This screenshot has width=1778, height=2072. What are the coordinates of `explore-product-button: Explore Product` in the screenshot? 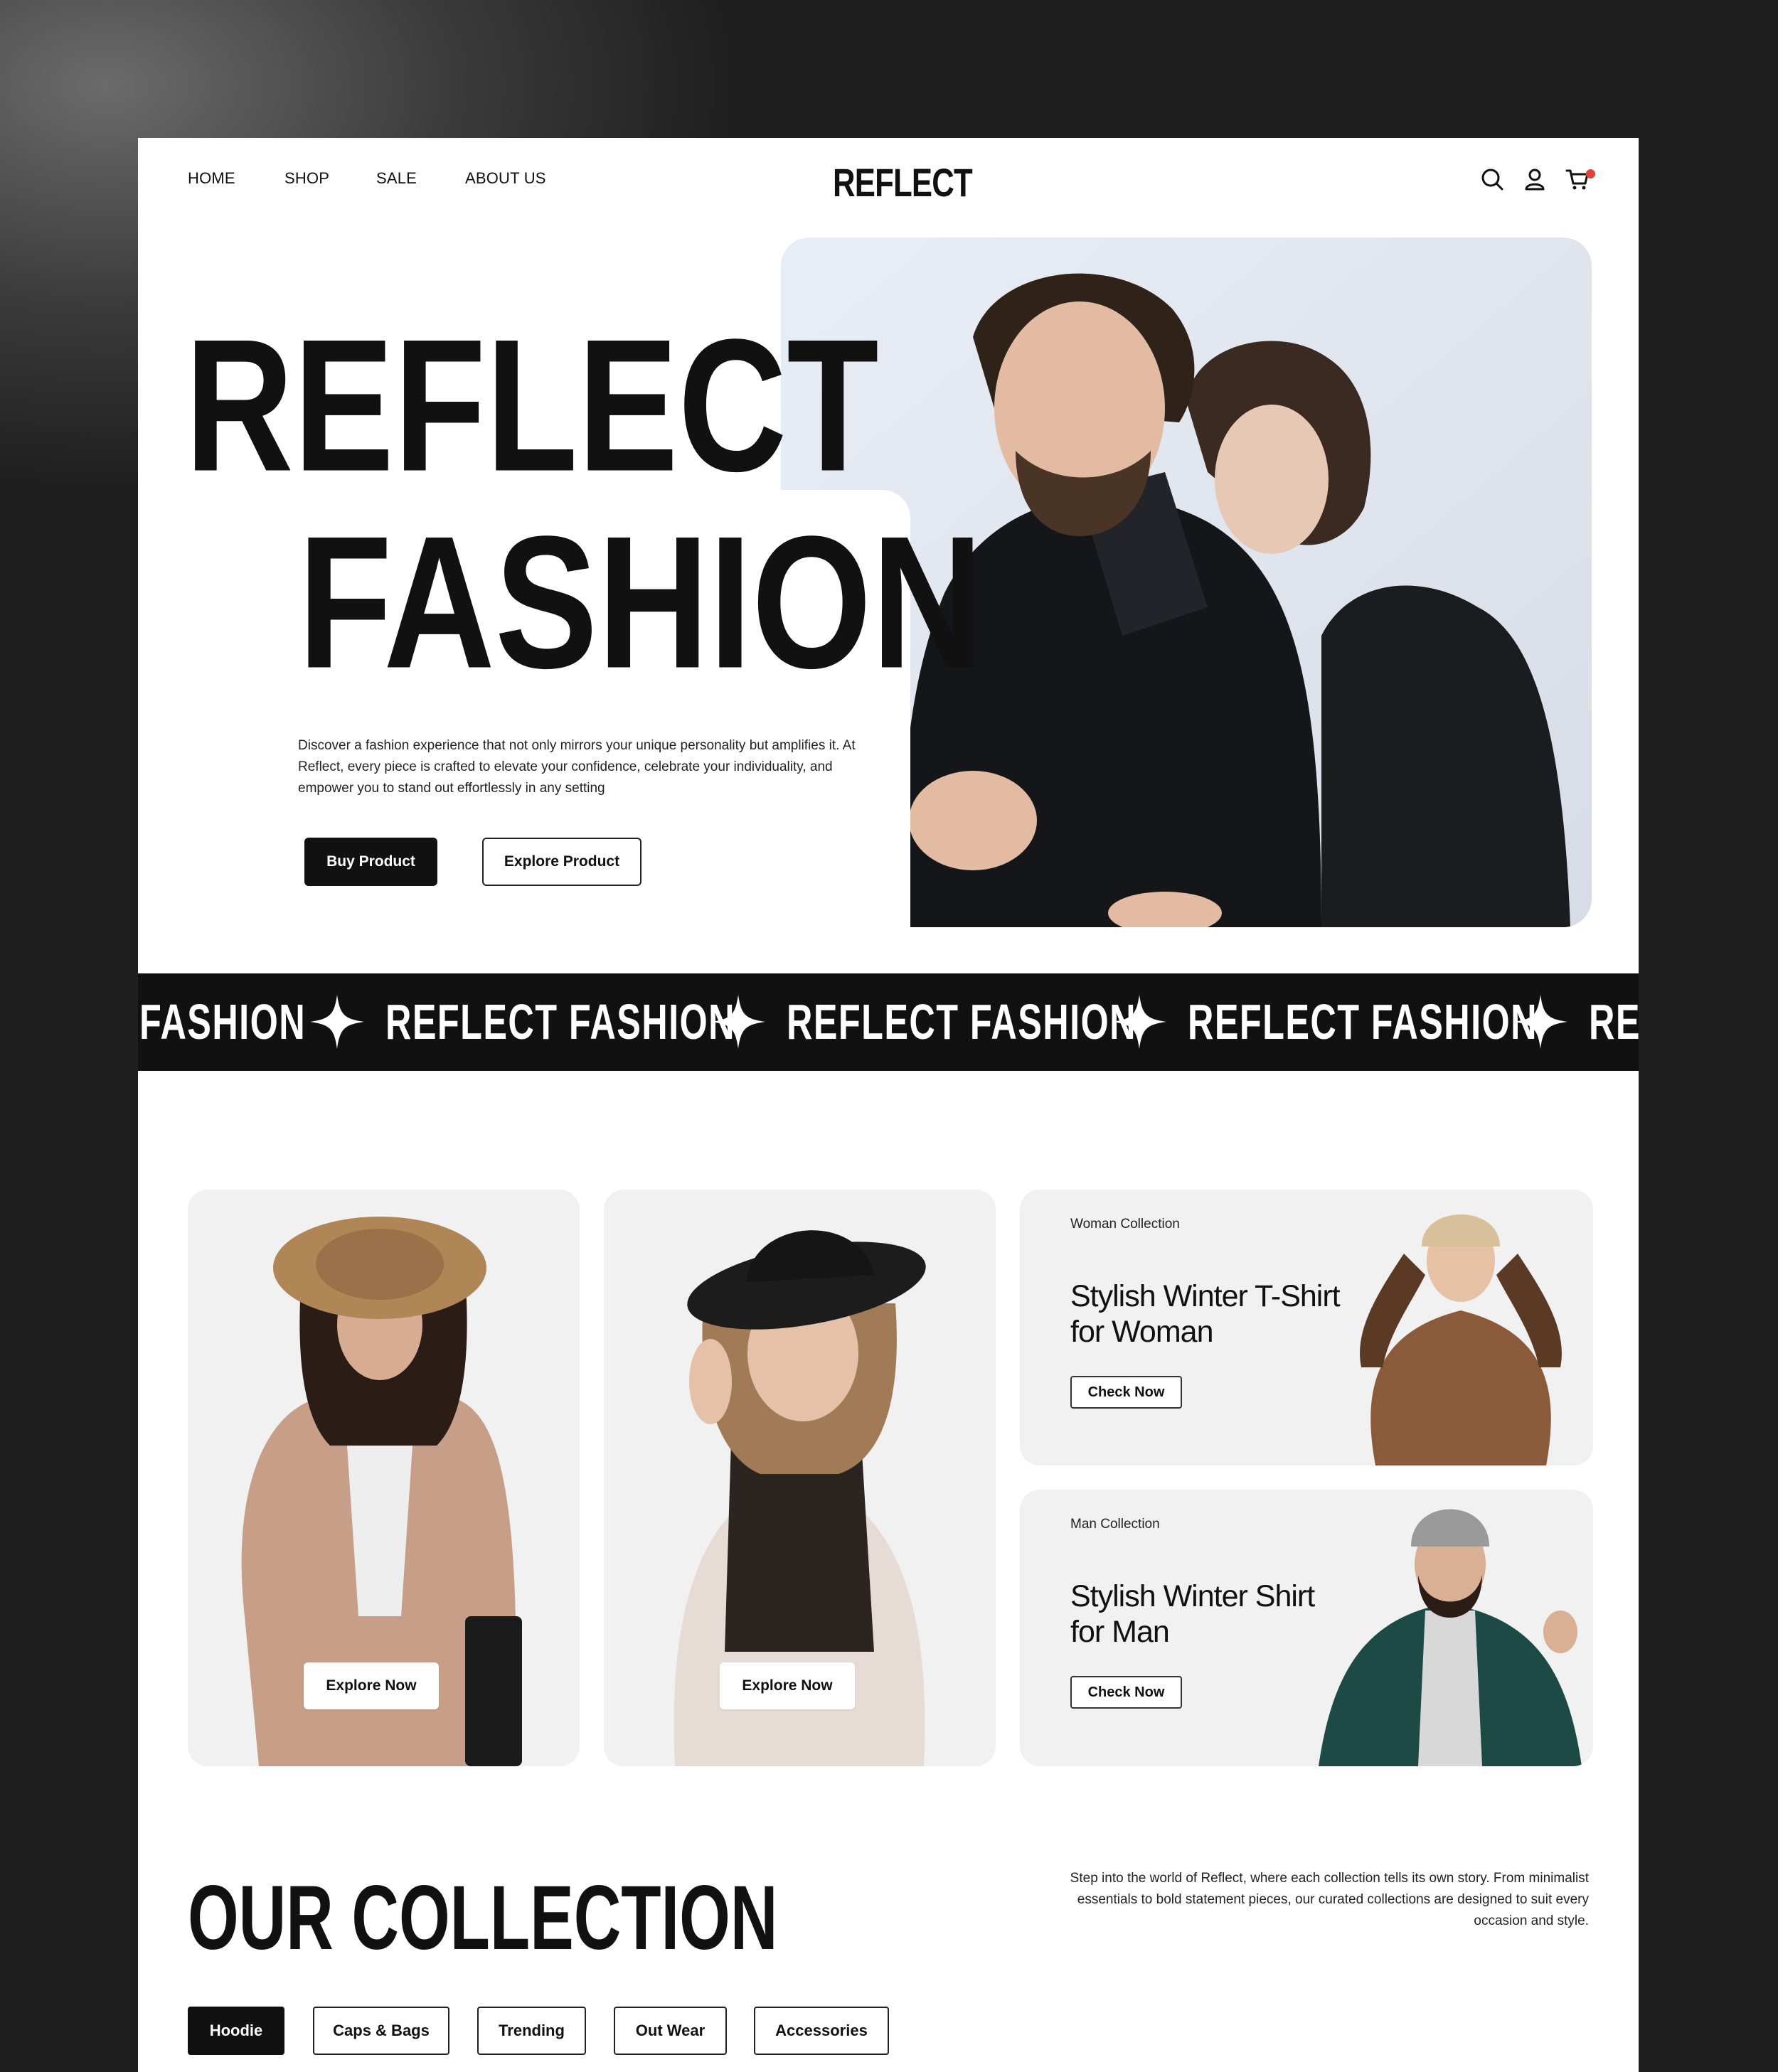 It's located at (562, 862).